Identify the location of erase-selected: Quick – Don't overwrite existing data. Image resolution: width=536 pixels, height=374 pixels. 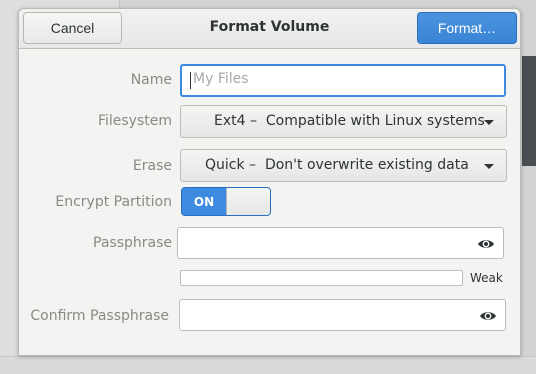
(337, 165).